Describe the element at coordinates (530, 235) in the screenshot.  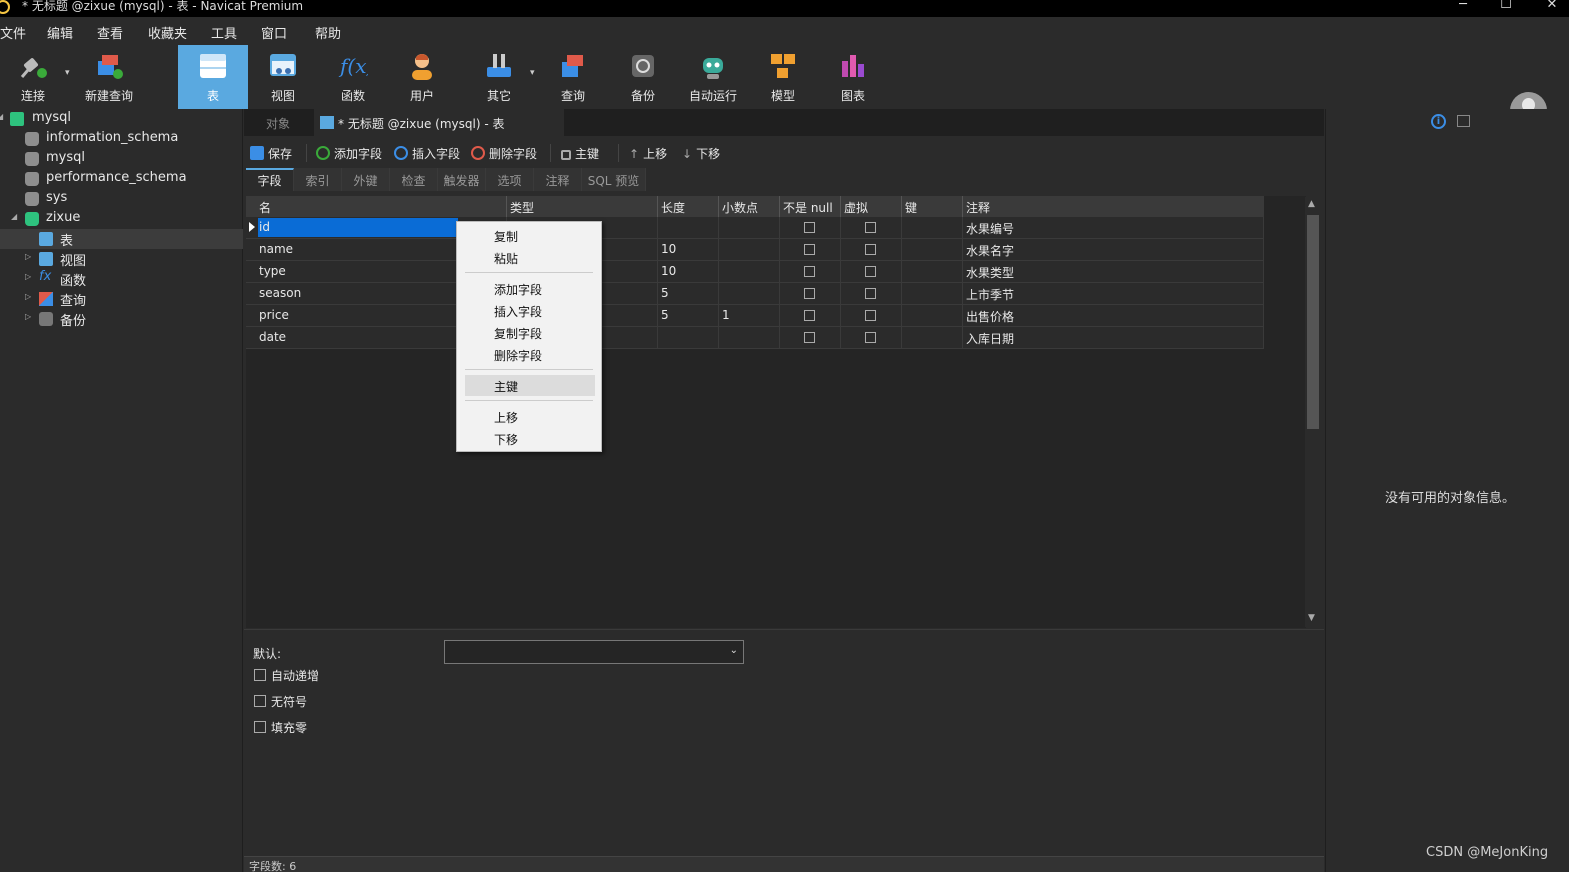
I see `ctx-copy: 复制` at that location.